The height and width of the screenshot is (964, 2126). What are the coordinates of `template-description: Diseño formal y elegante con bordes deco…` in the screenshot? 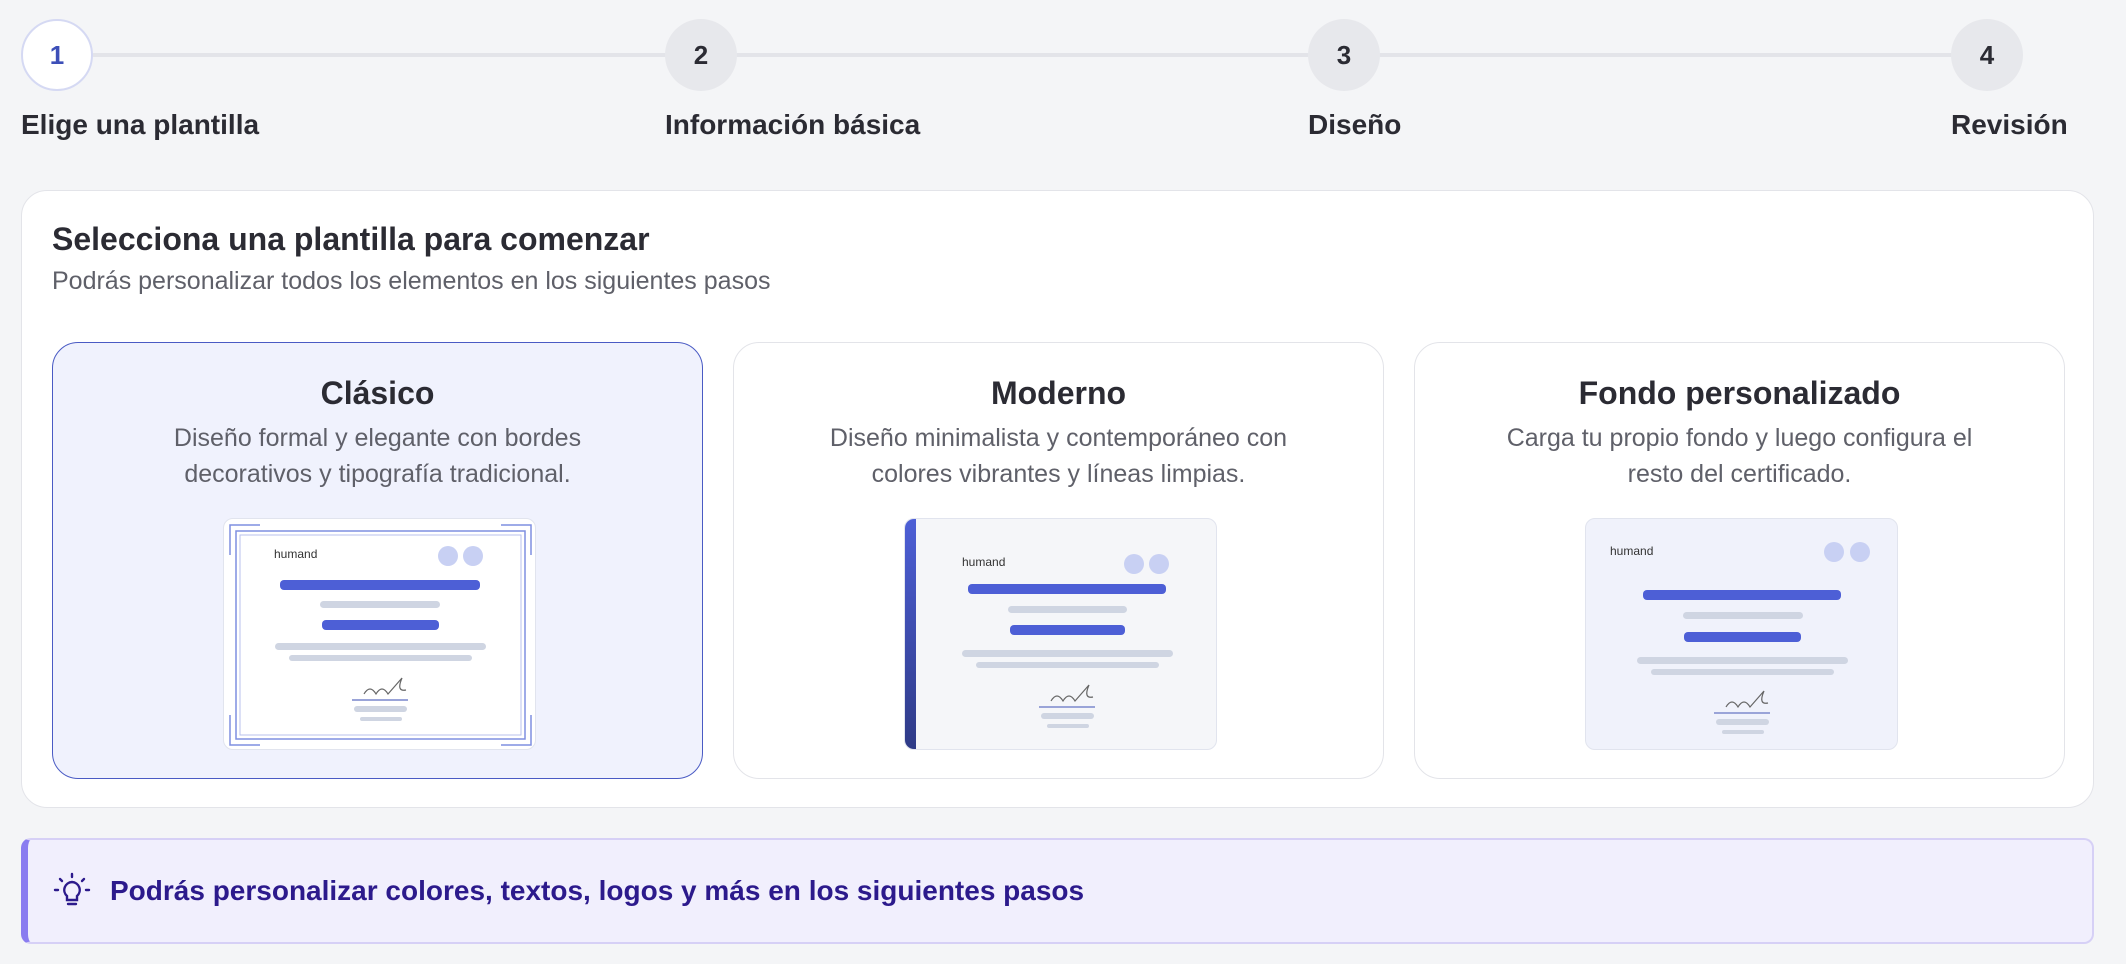 It's located at (377, 456).